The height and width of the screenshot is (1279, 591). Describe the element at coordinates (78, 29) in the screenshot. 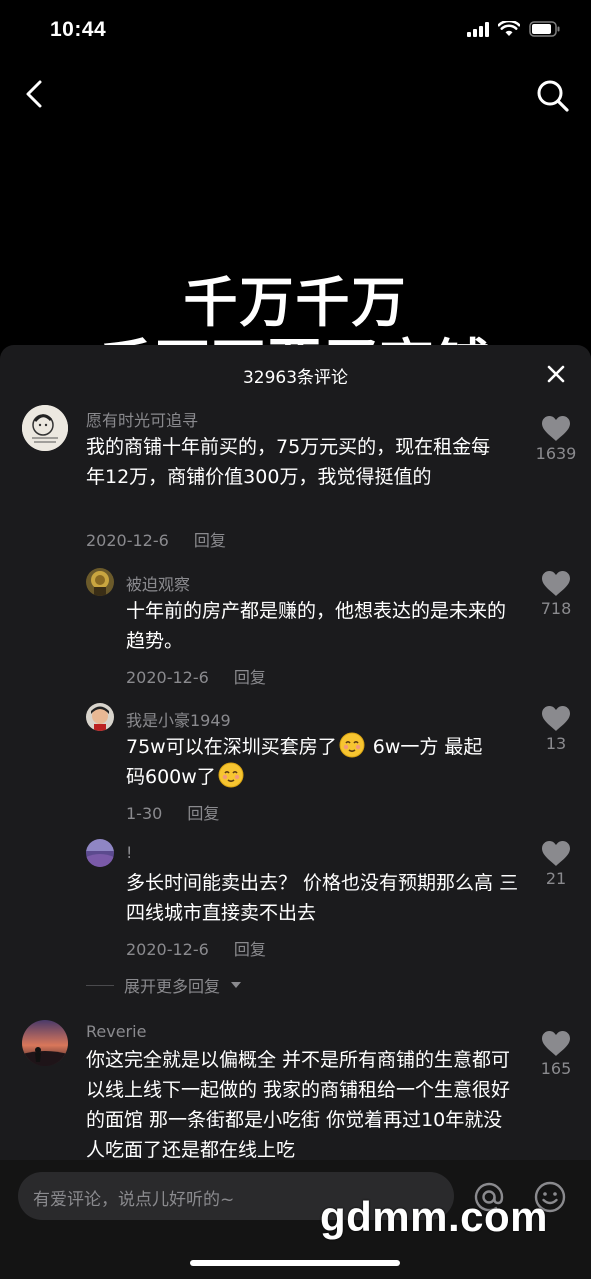

I see `status-time: 10:44` at that location.